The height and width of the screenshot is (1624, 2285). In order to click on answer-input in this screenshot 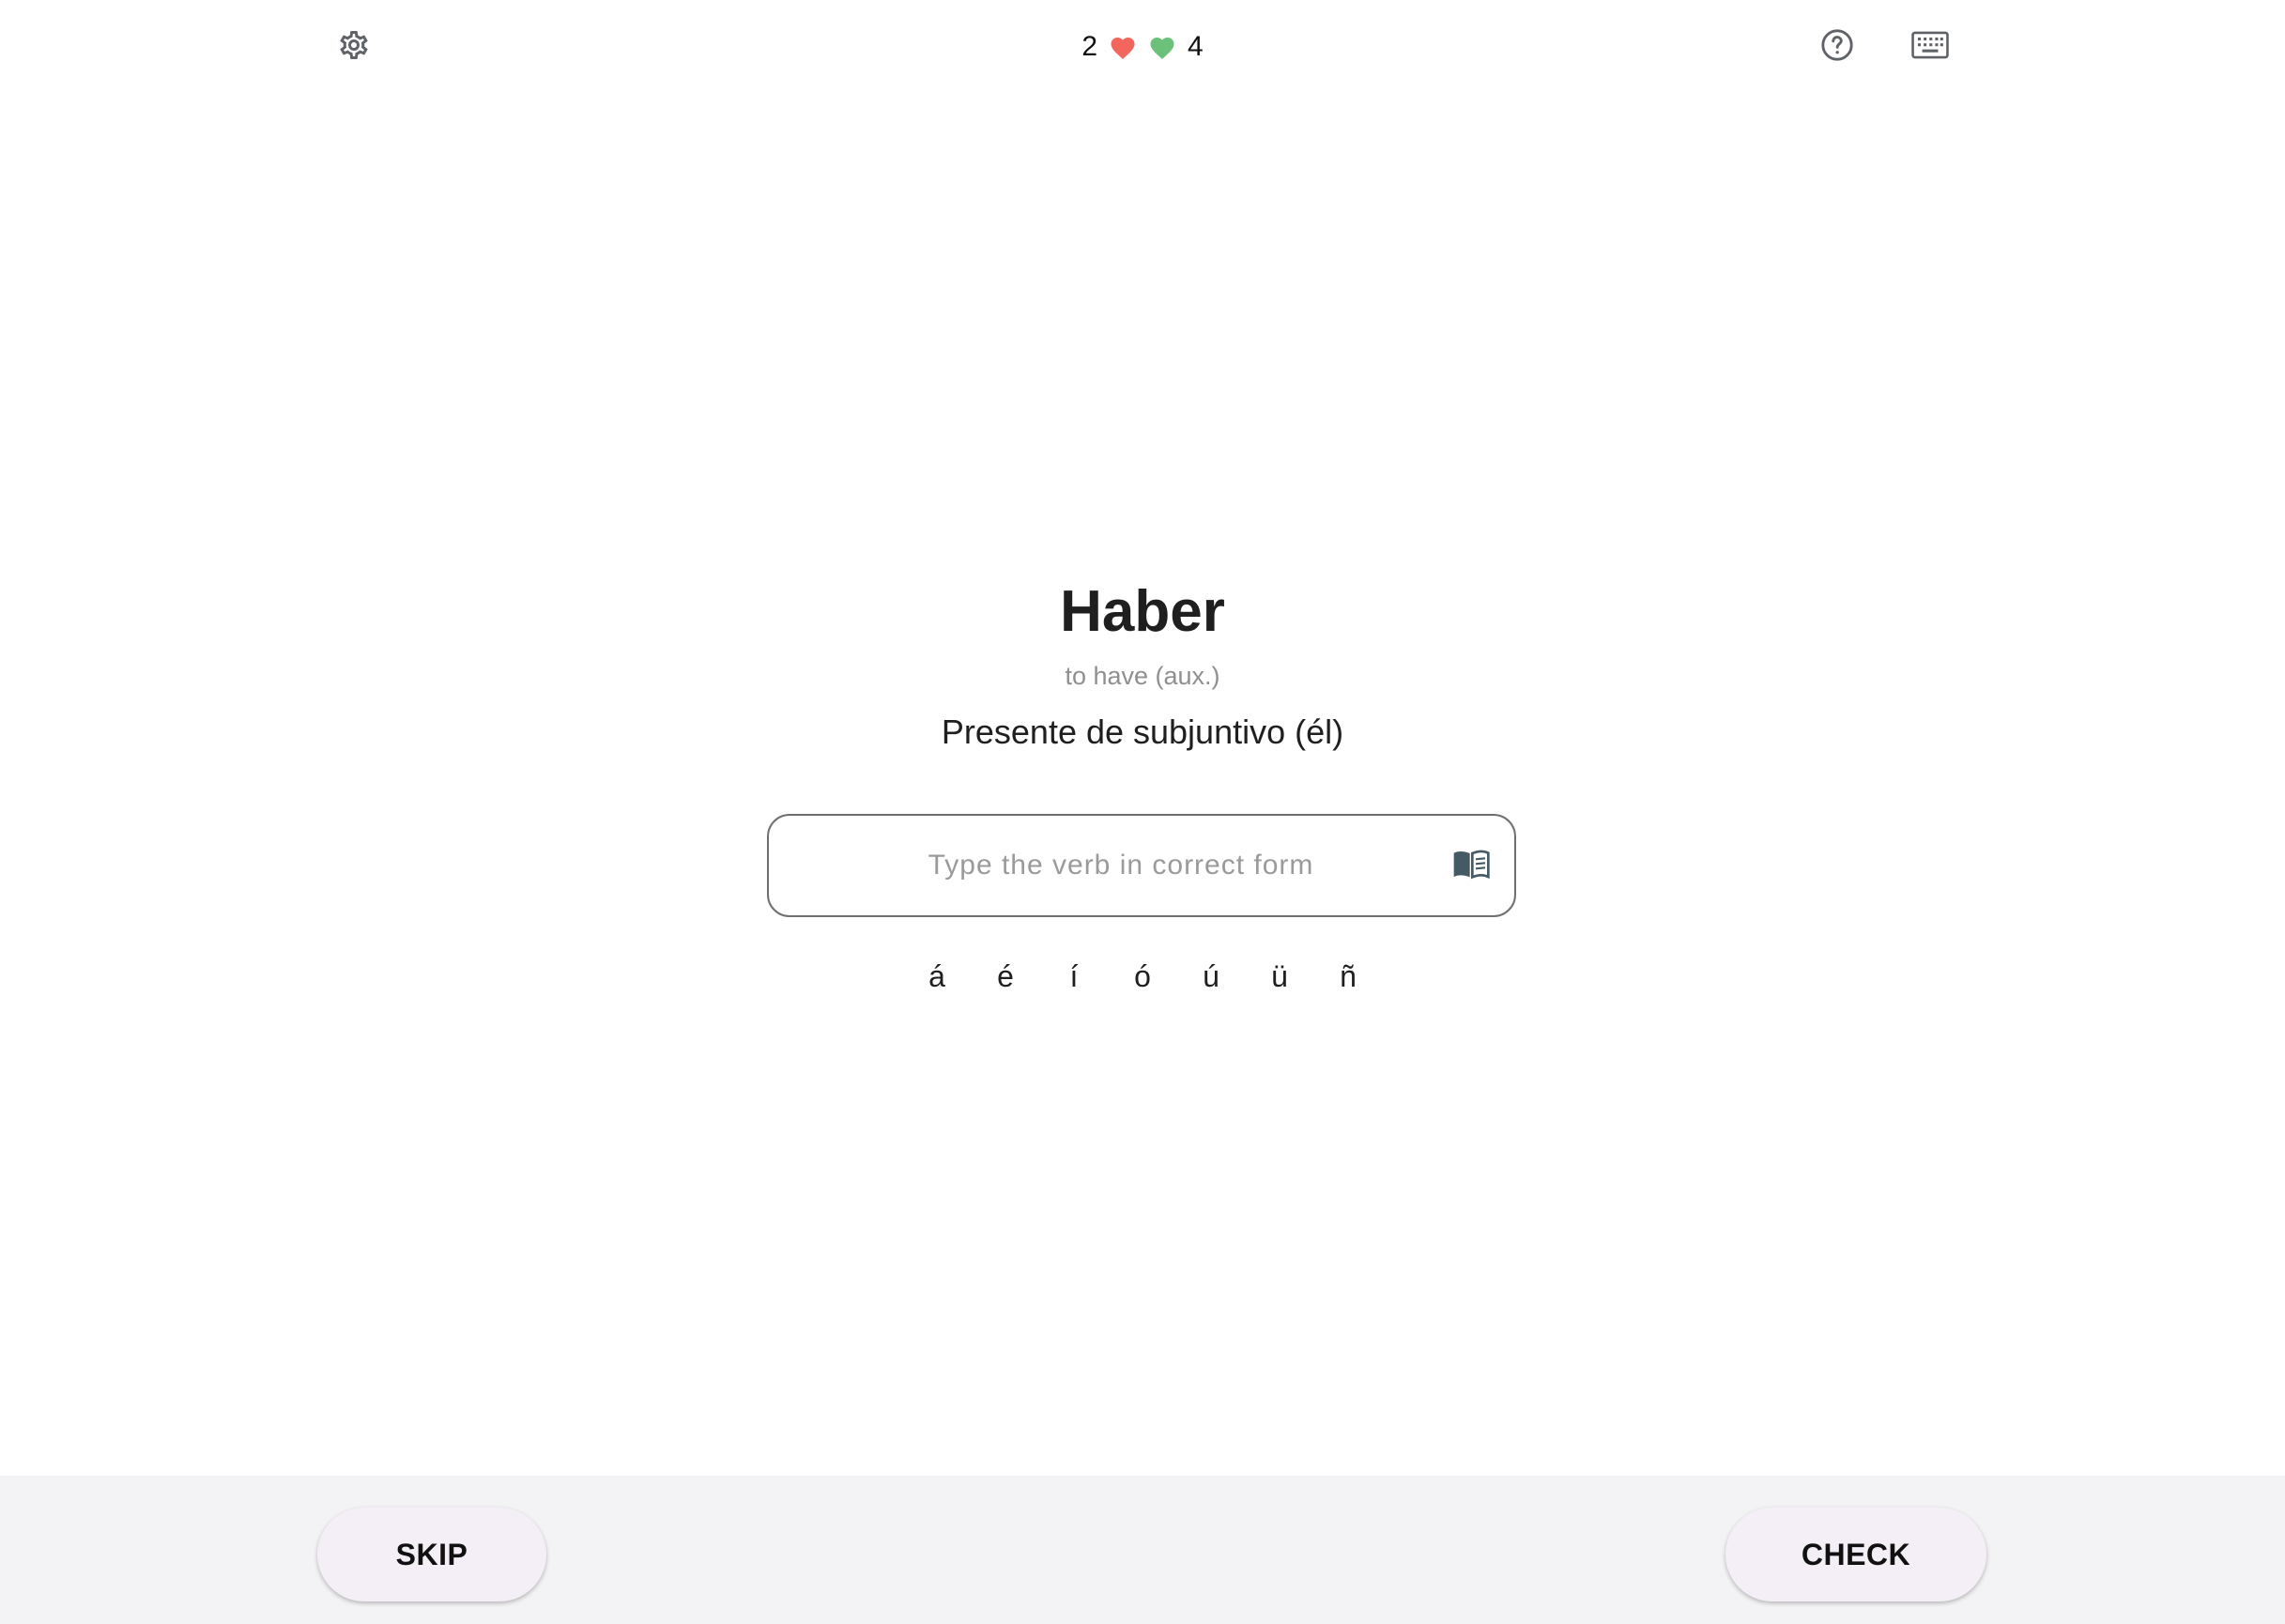, I will do `click(1102, 865)`.